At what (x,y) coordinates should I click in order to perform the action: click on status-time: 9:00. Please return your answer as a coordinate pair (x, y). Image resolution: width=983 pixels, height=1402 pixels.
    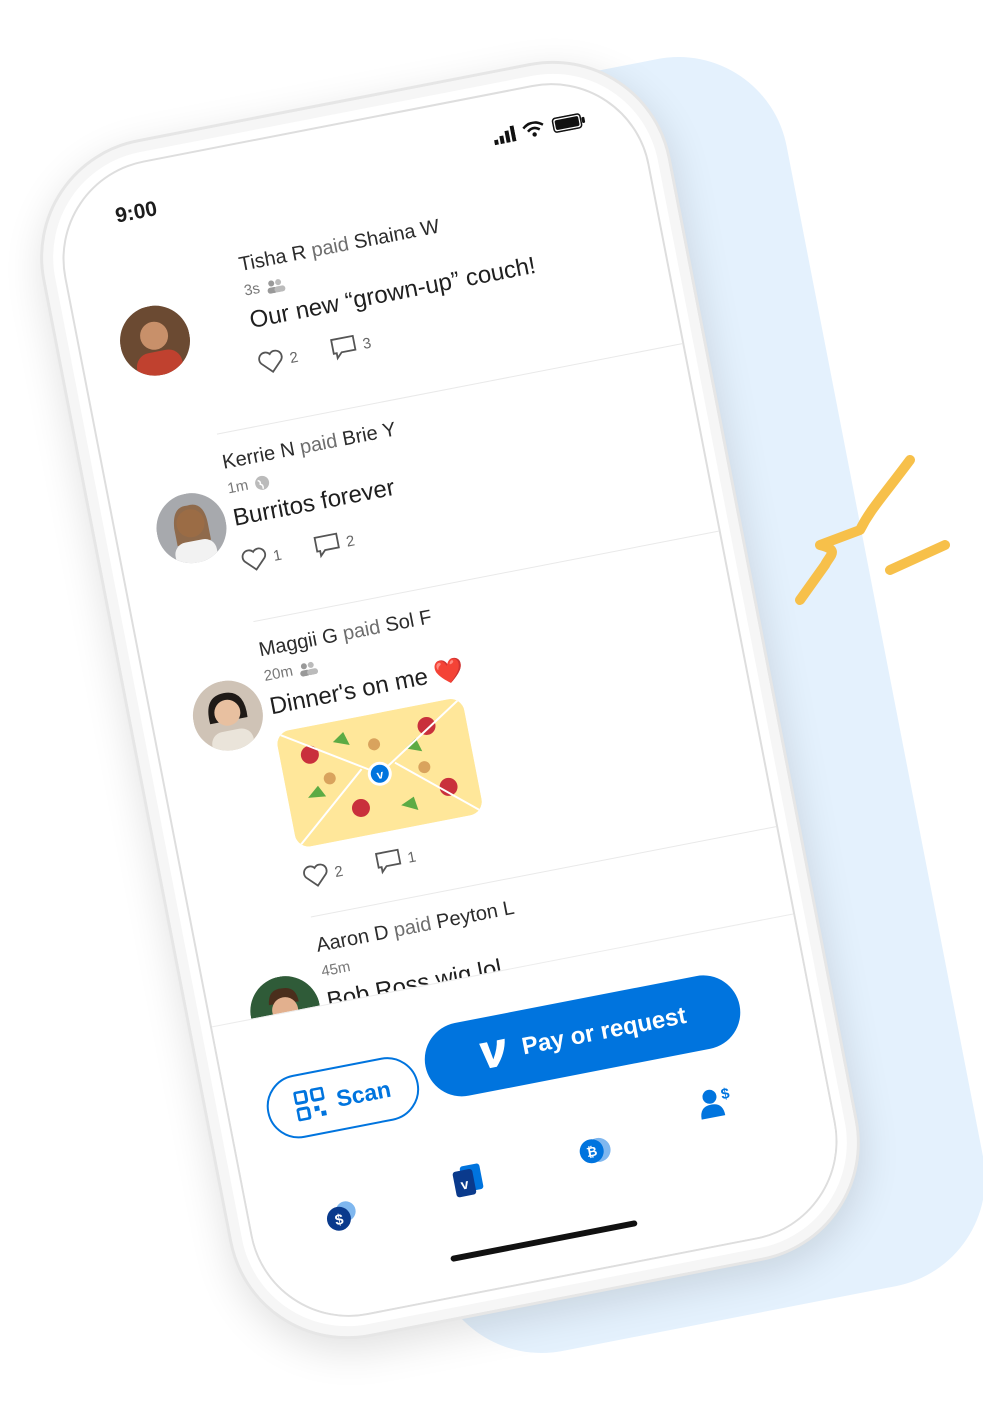
    Looking at the image, I should click on (136, 212).